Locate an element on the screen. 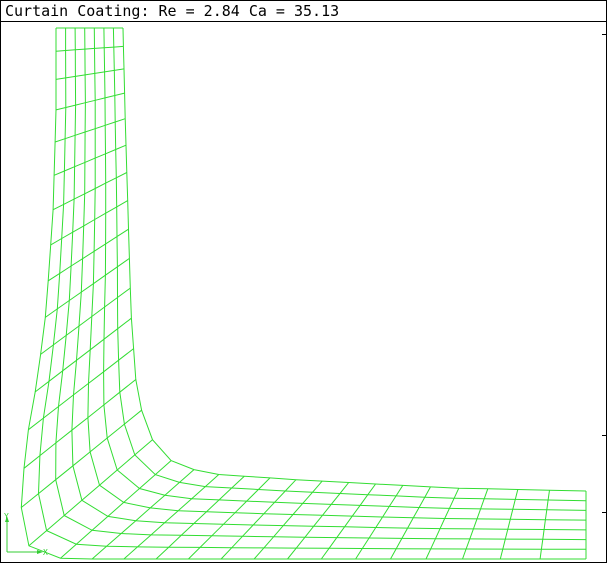 This screenshot has width=607, height=563. title-bar: Curtain Coating: Re = 2.84 Ca = 35.13 is located at coordinates (303, 11).